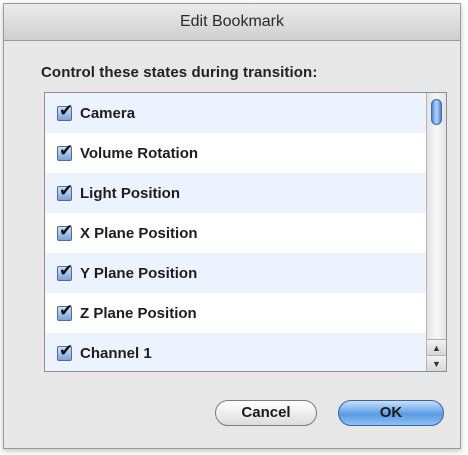 This screenshot has height=455, width=468. What do you see at coordinates (436, 112) in the screenshot?
I see `scrollbar-thumb` at bounding box center [436, 112].